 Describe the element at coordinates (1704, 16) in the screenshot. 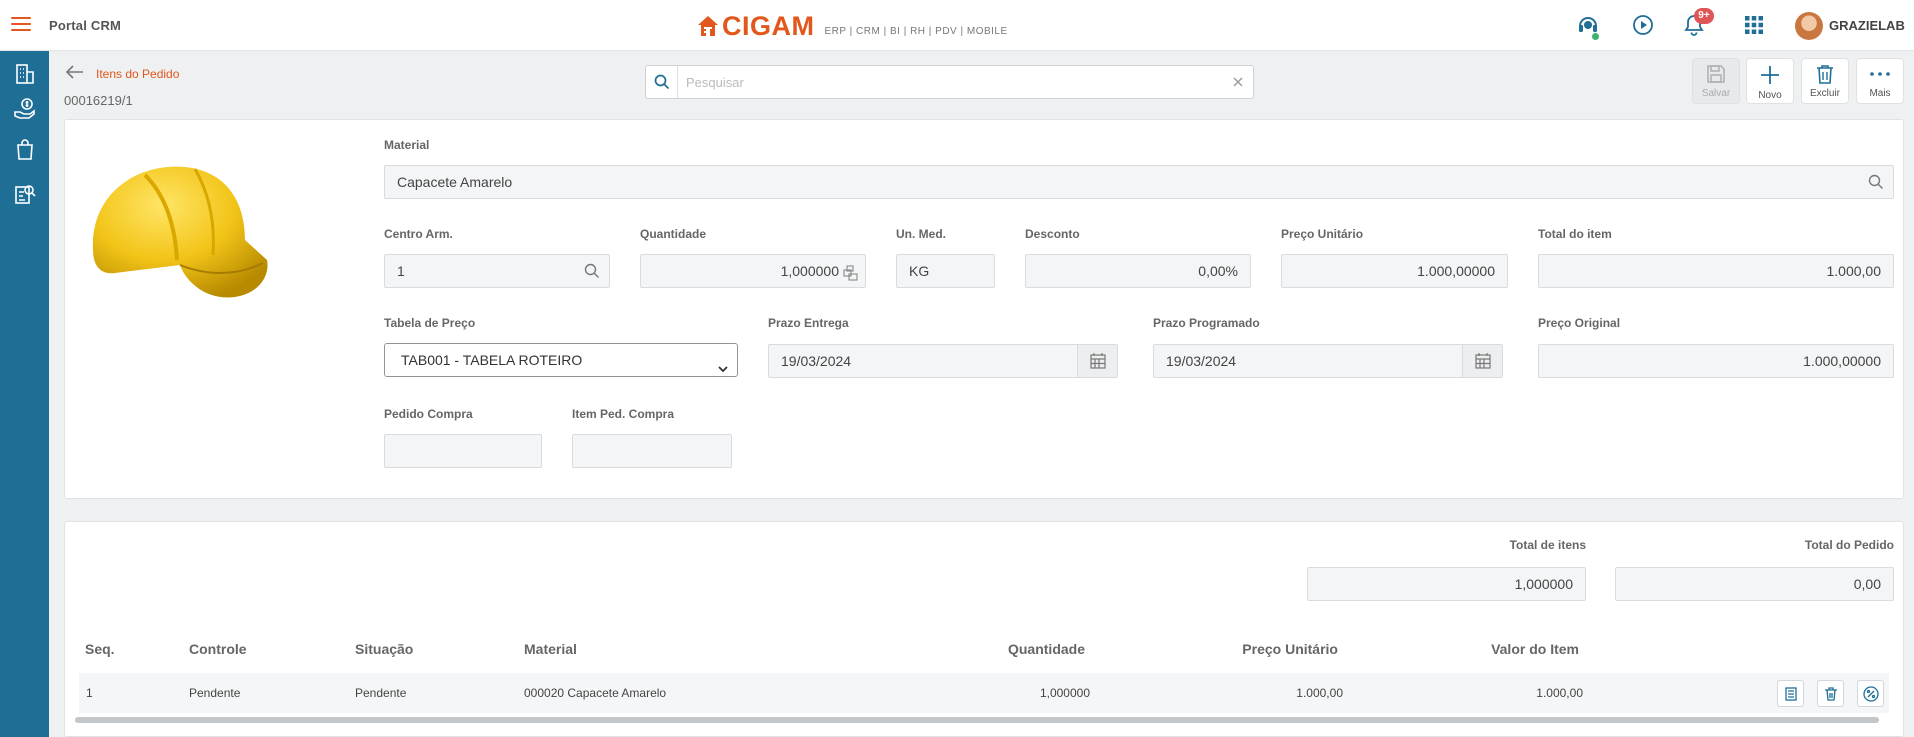

I see `notification-badge: 9+` at that location.